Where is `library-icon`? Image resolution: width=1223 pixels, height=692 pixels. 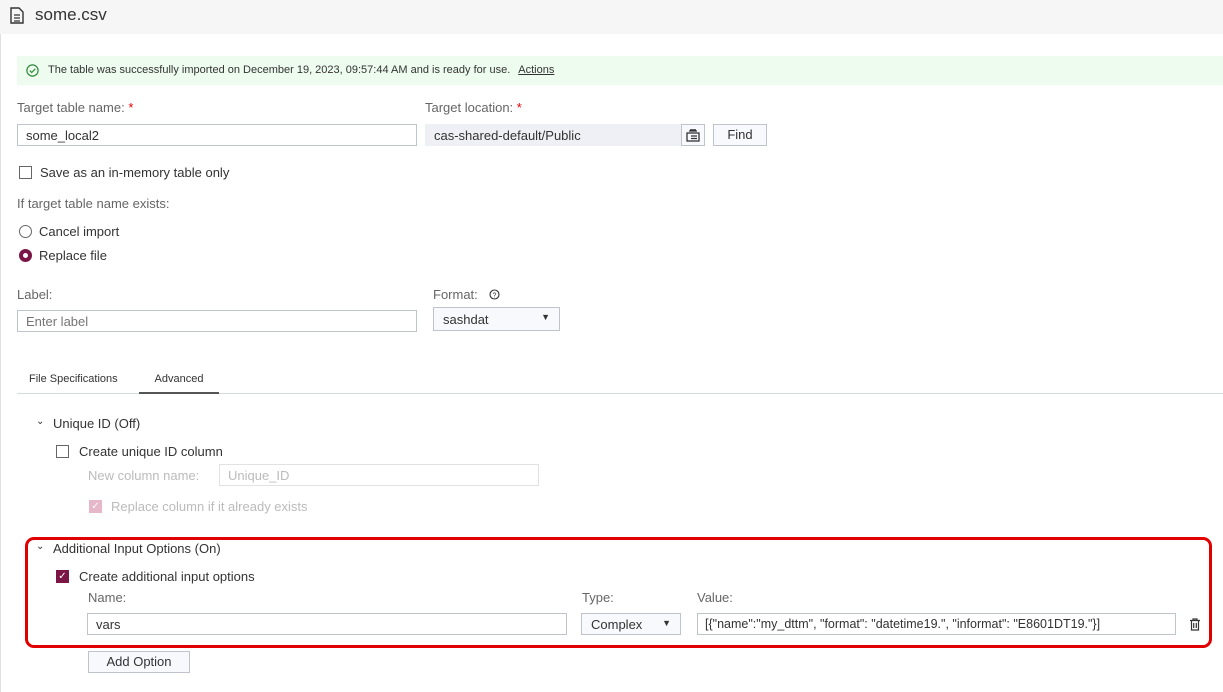
library-icon is located at coordinates (693, 135).